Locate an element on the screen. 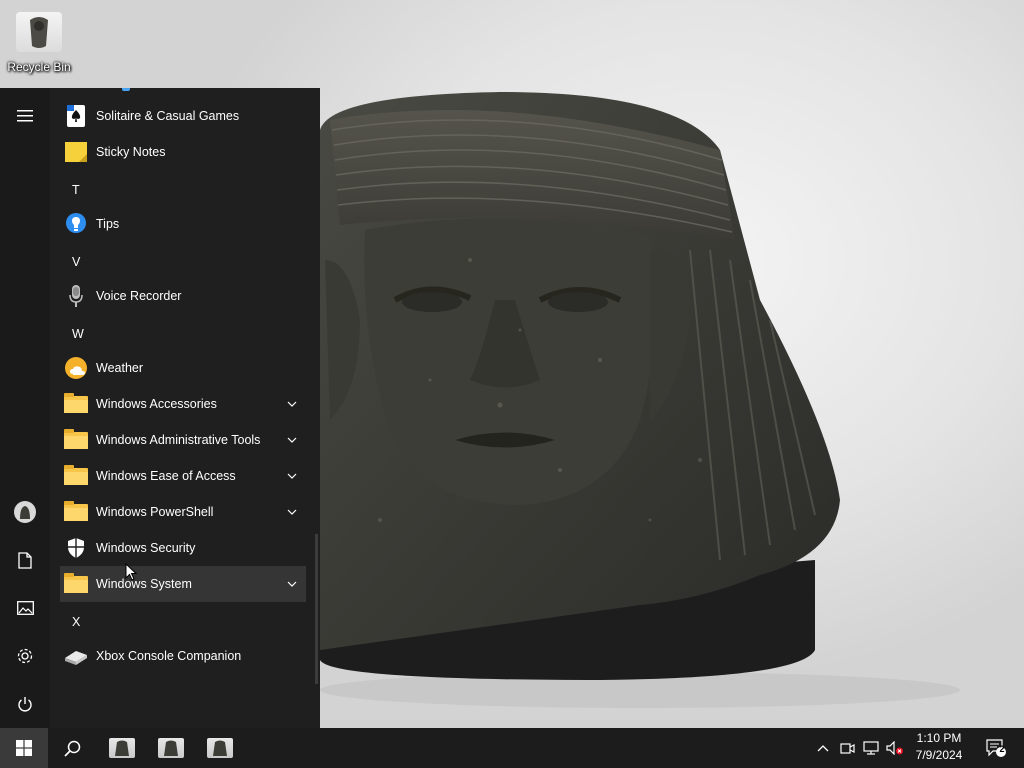  notification-count-badge: 2 is located at coordinates (1002, 749).